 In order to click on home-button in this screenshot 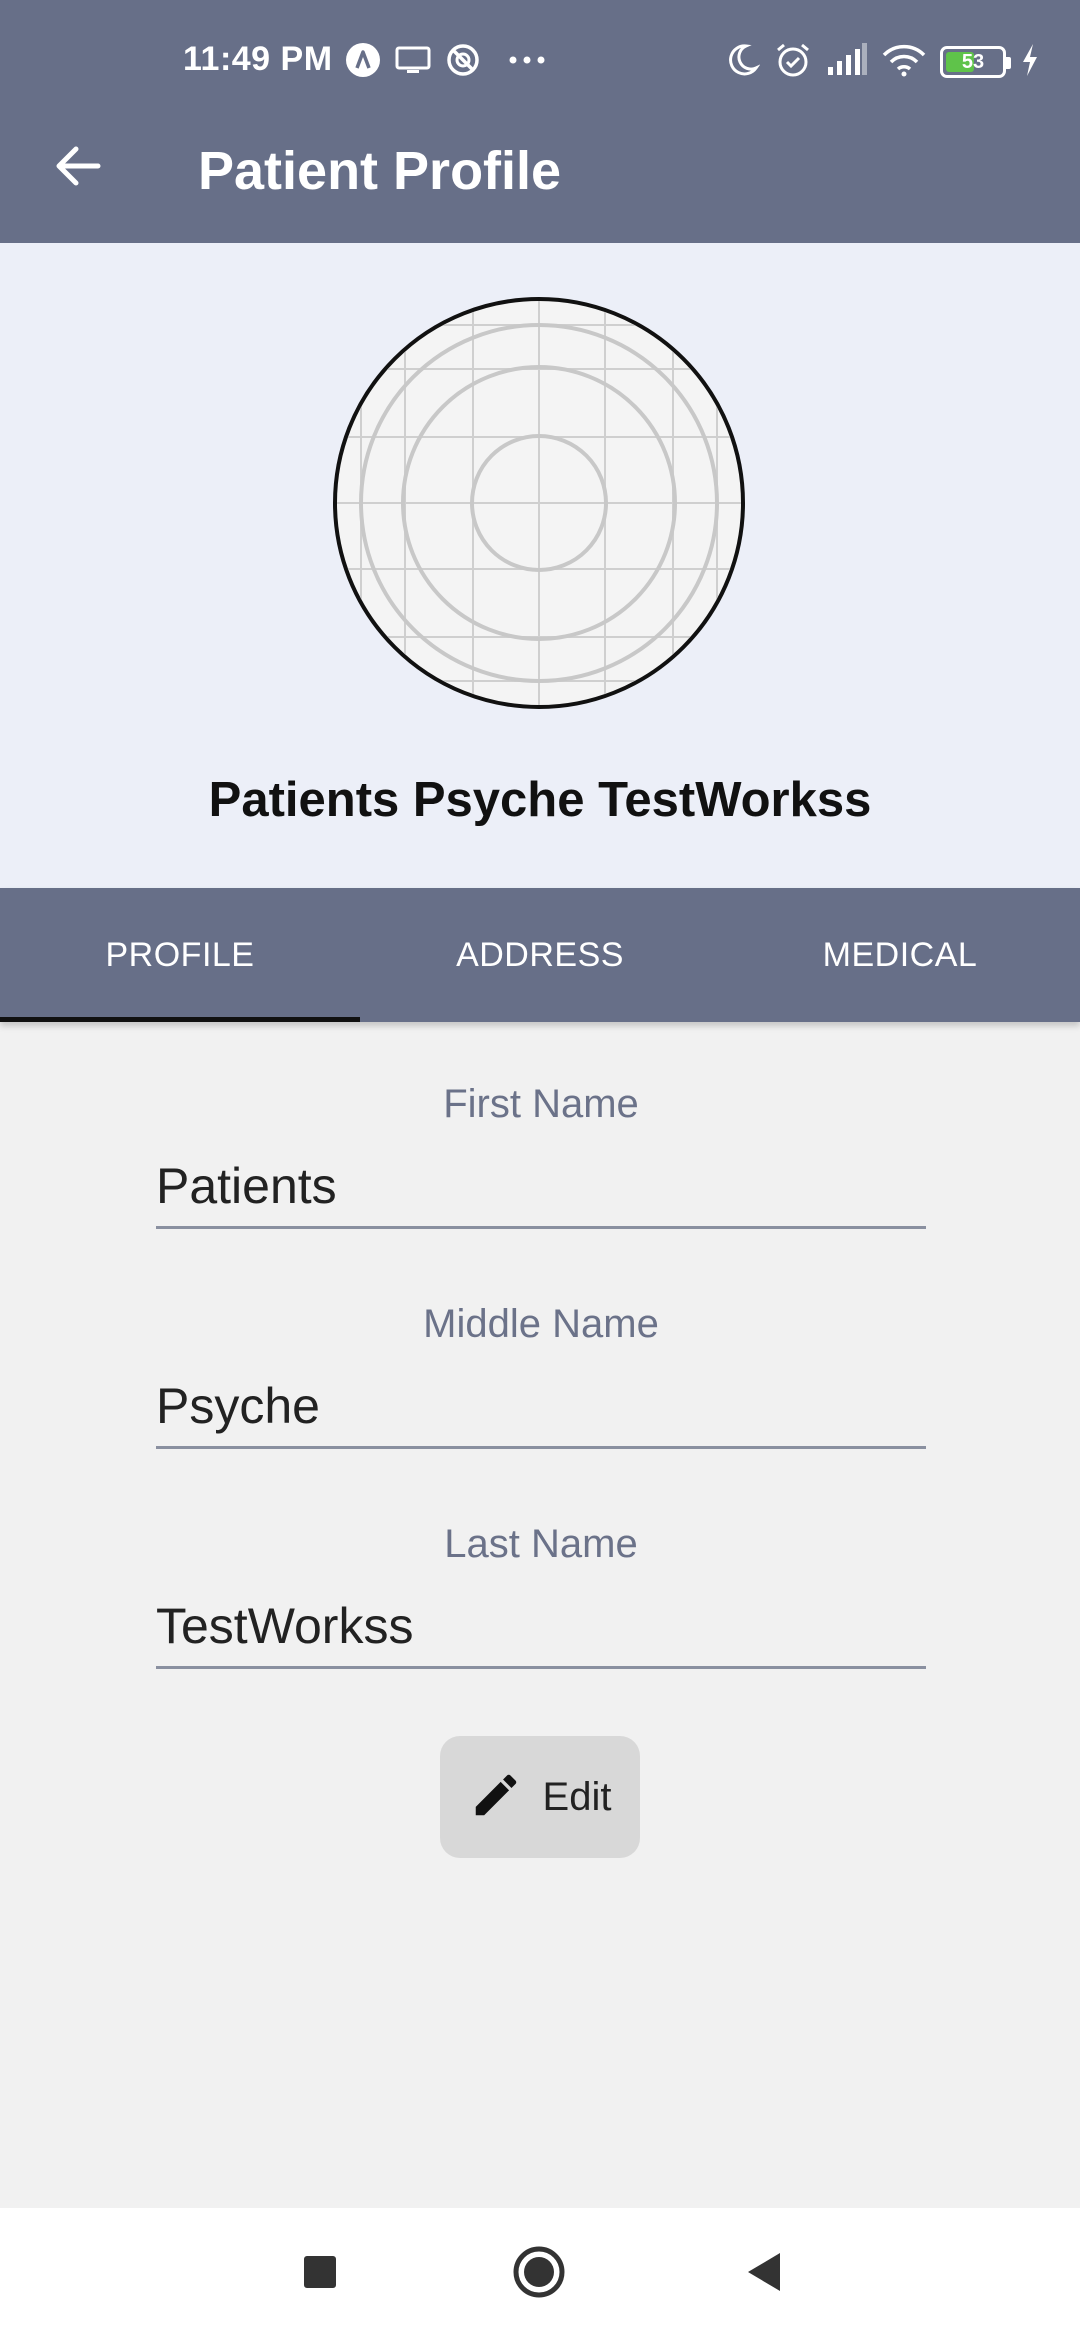, I will do `click(539, 2274)`.